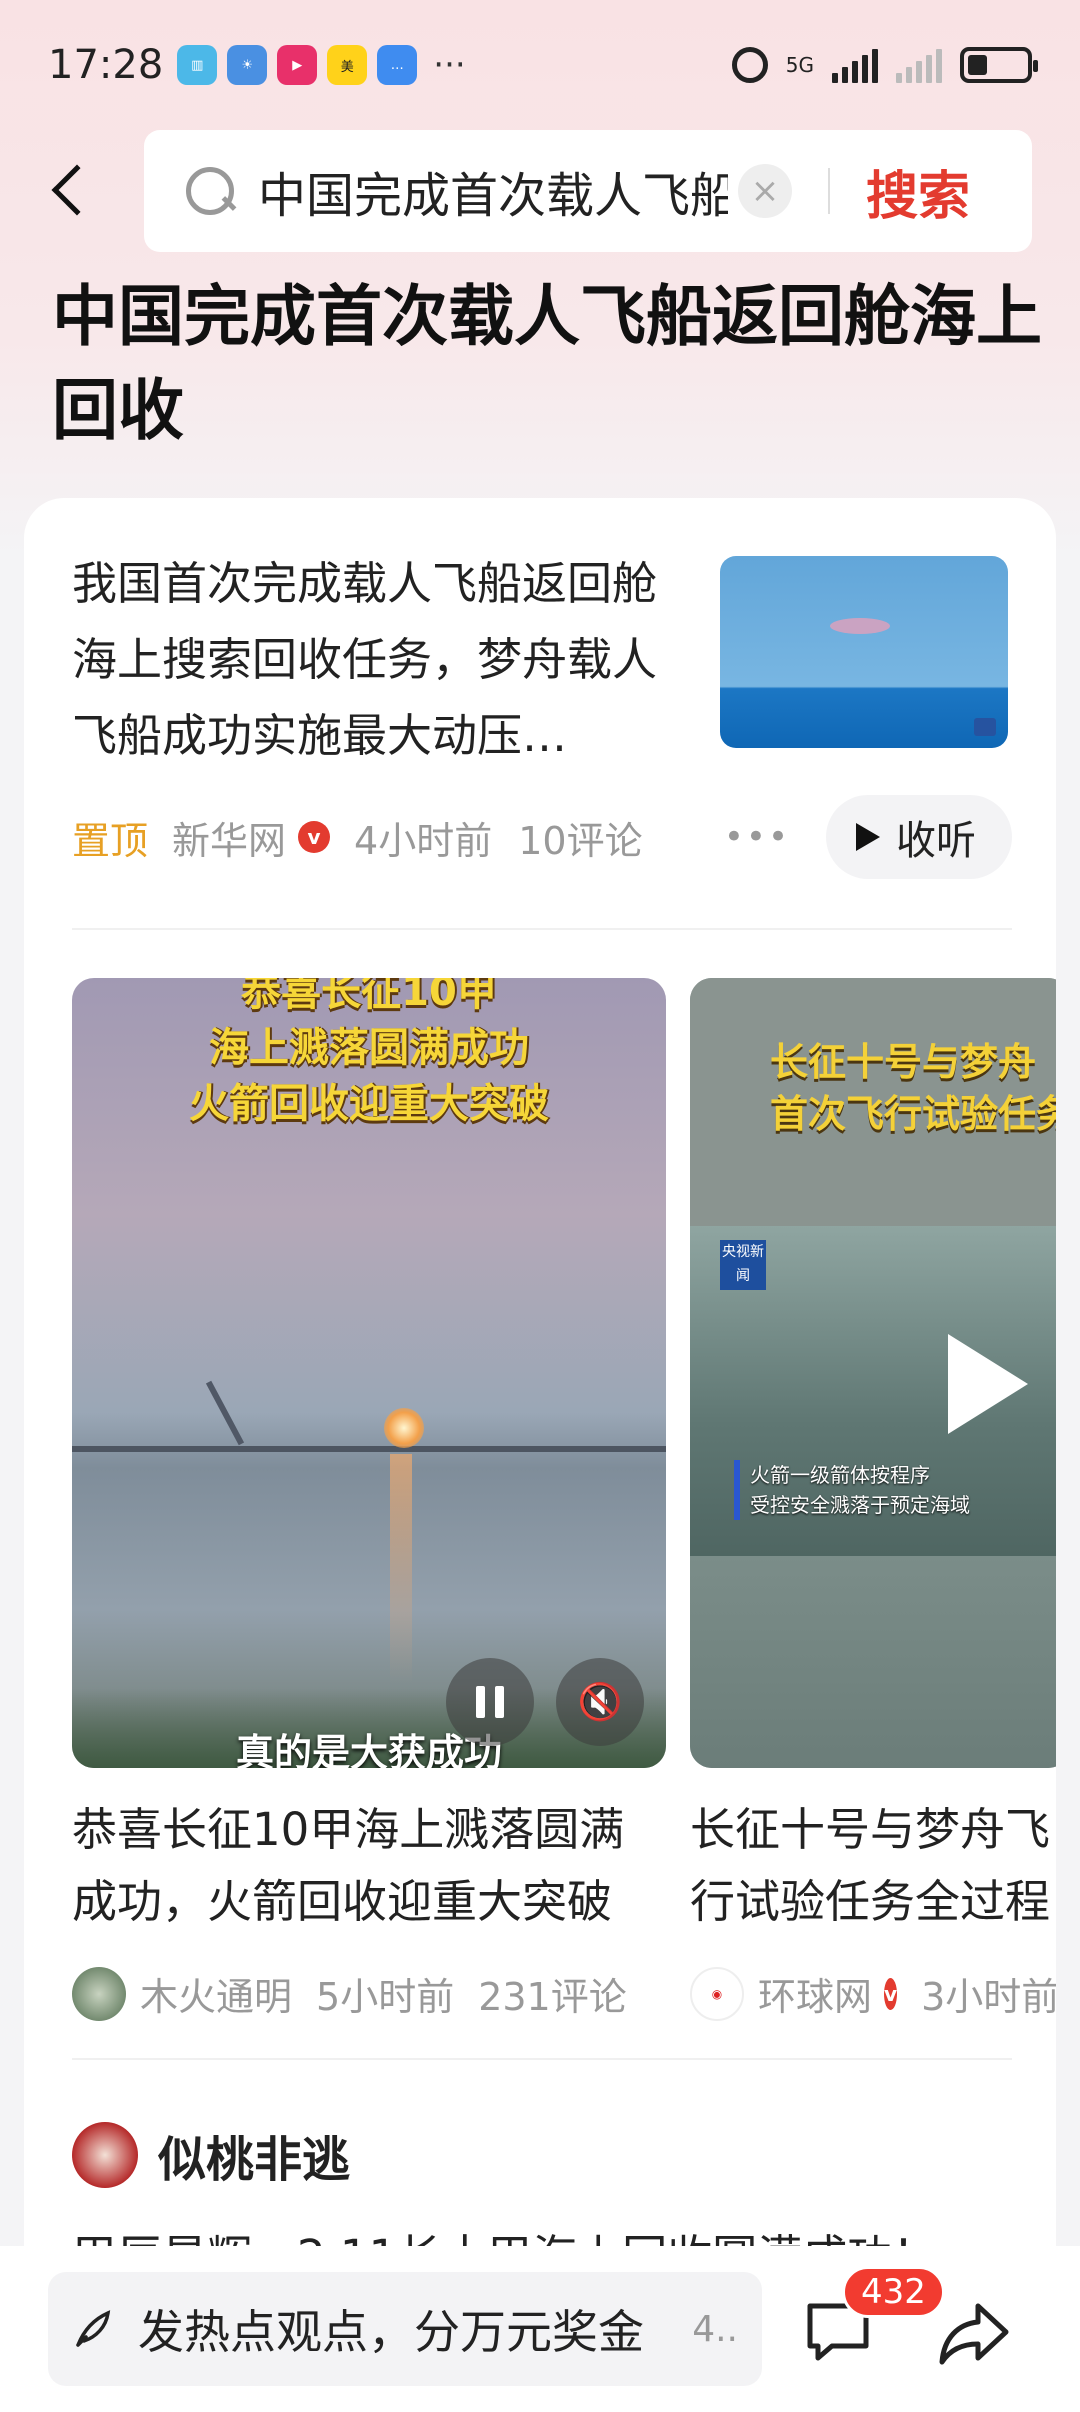 The height and width of the screenshot is (2412, 1080). I want to click on news-source: 新华网, so click(229, 837).